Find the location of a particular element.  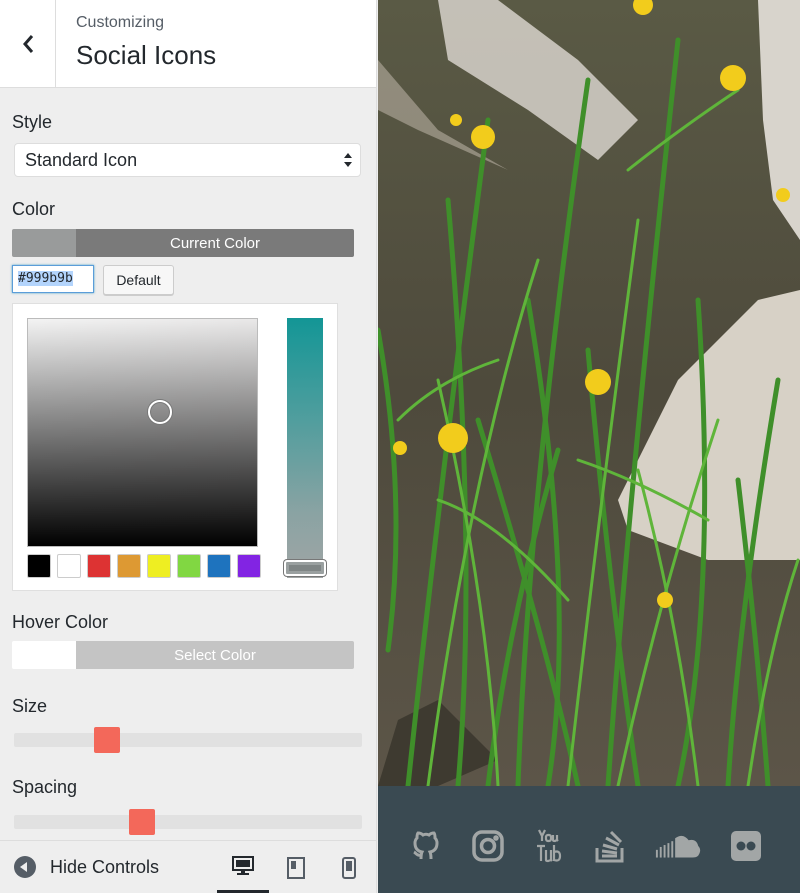

mobile-icon is located at coordinates (349, 867).